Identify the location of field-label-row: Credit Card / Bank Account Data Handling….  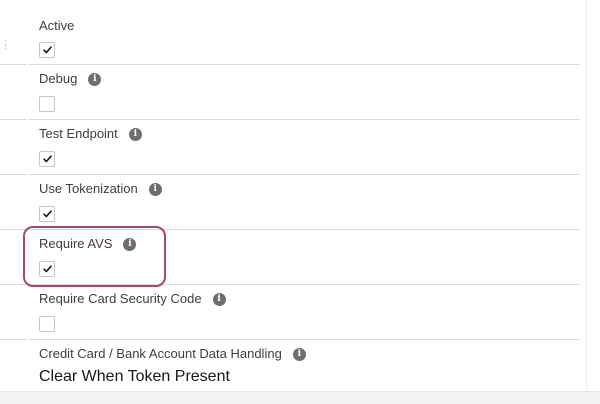
(172, 354).